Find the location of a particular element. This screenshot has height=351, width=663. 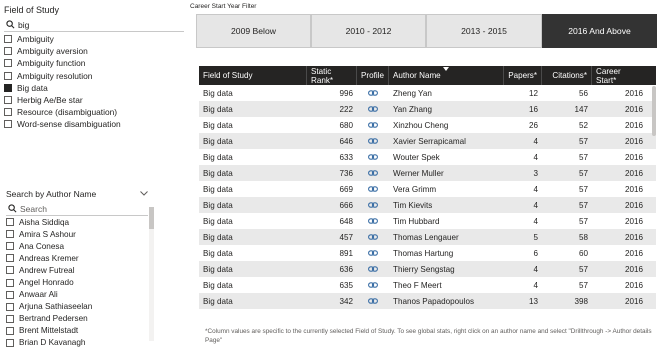

table-row: Big data 457 Thomas Lengauer 5 58 2016 is located at coordinates (427, 237).